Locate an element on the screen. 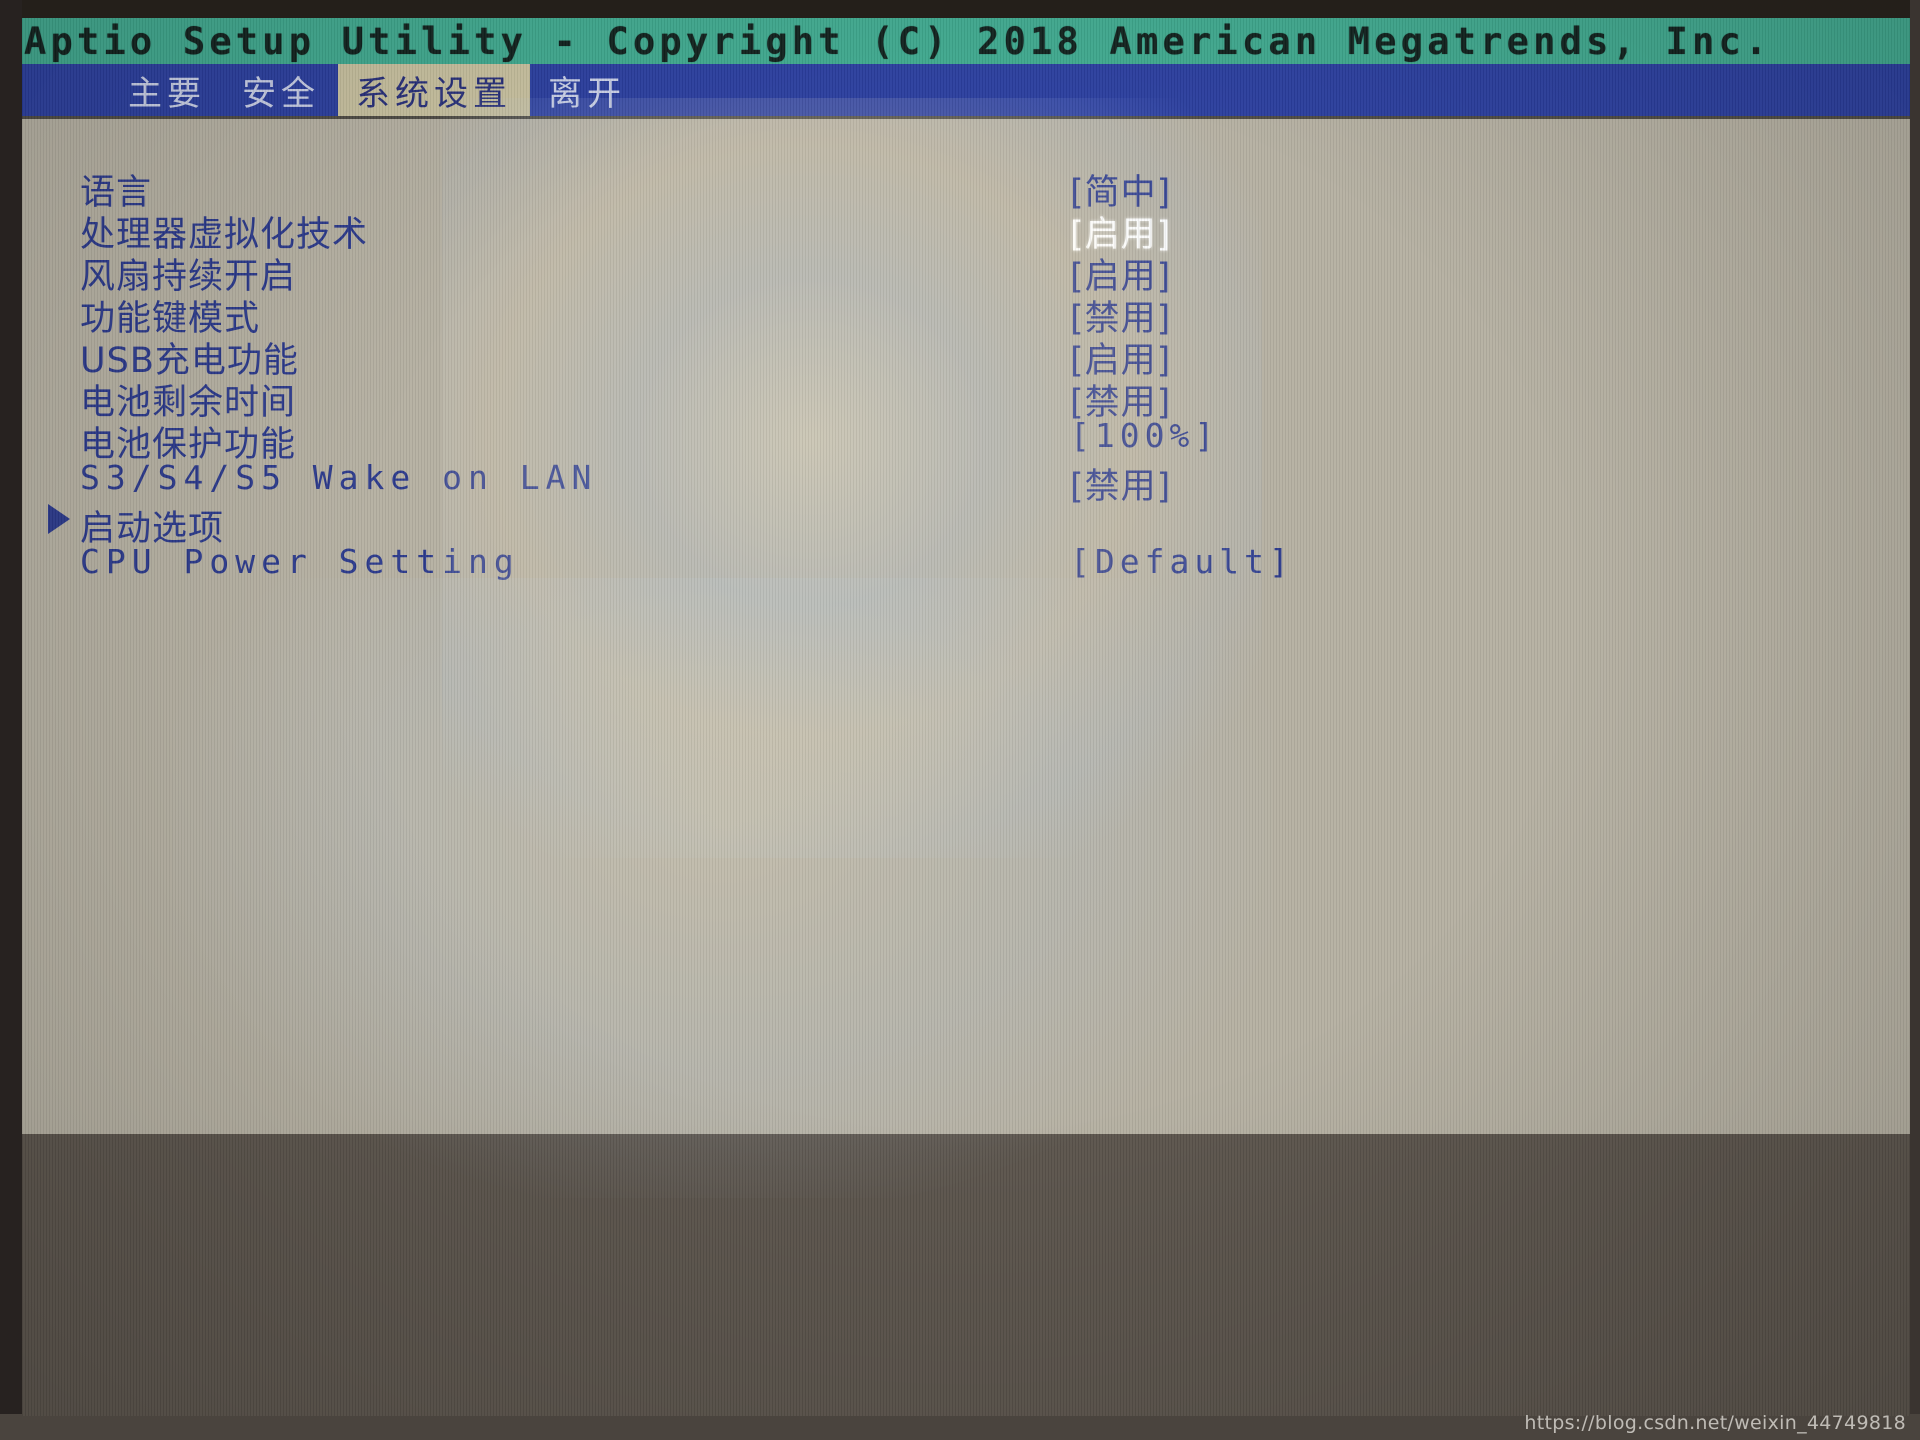  setting-value: [100%] is located at coordinates (1144, 435).